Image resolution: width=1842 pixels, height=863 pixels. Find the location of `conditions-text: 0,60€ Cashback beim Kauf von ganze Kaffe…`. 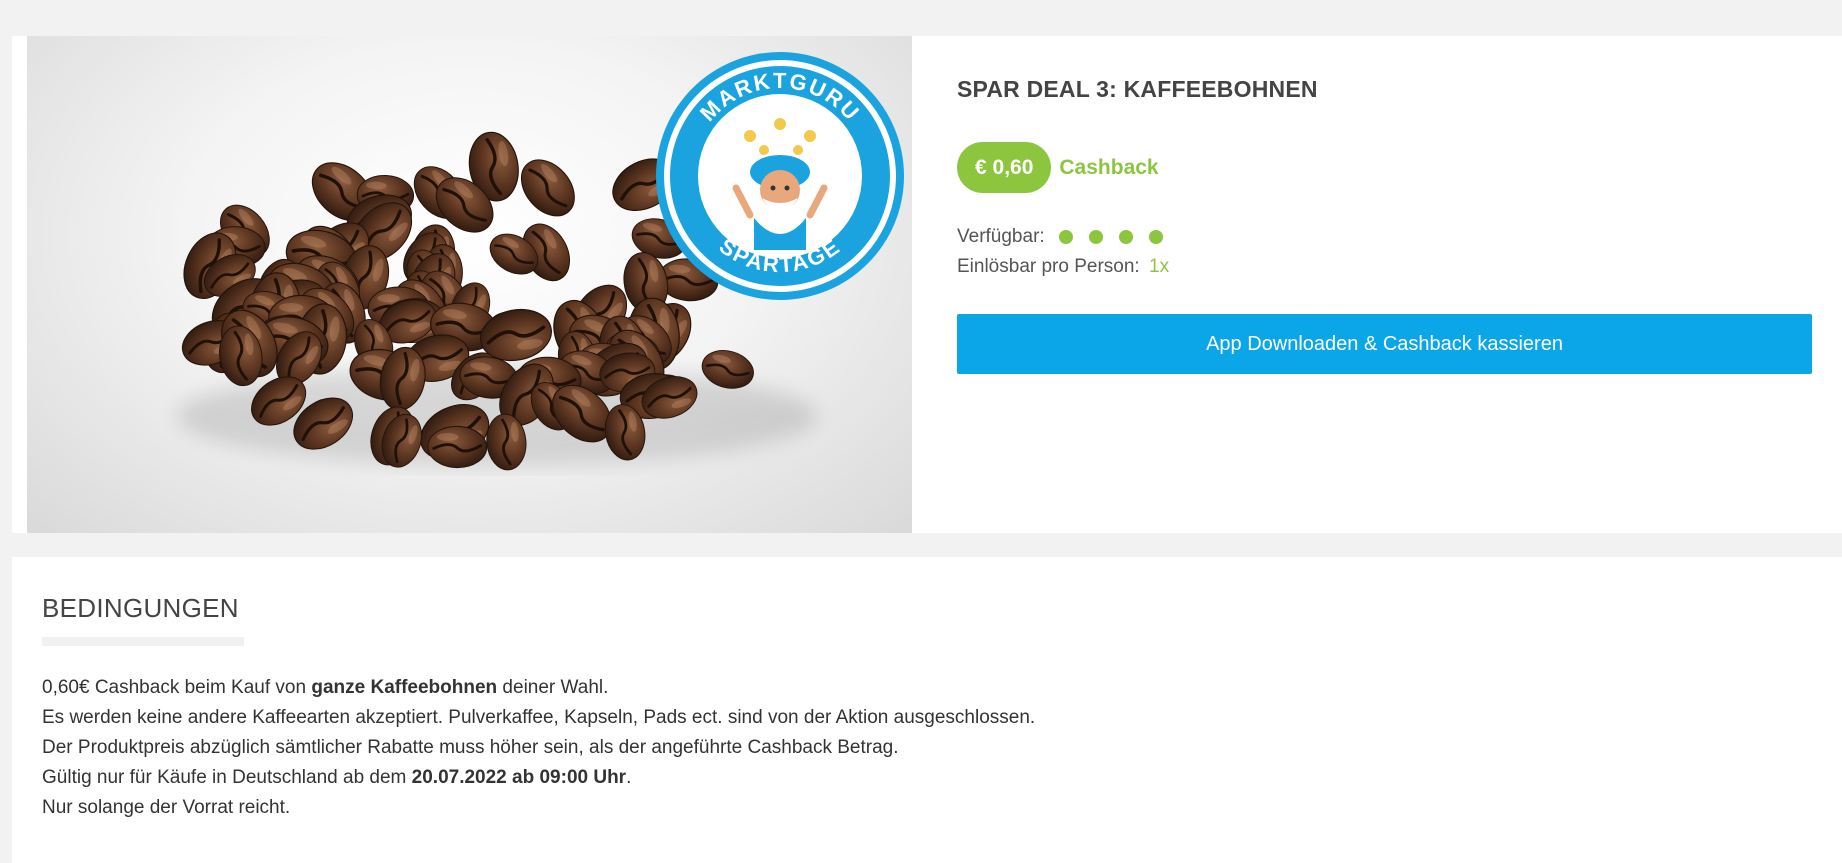

conditions-text: 0,60€ Cashback beim Kauf von ganze Kaffe… is located at coordinates (538, 748).